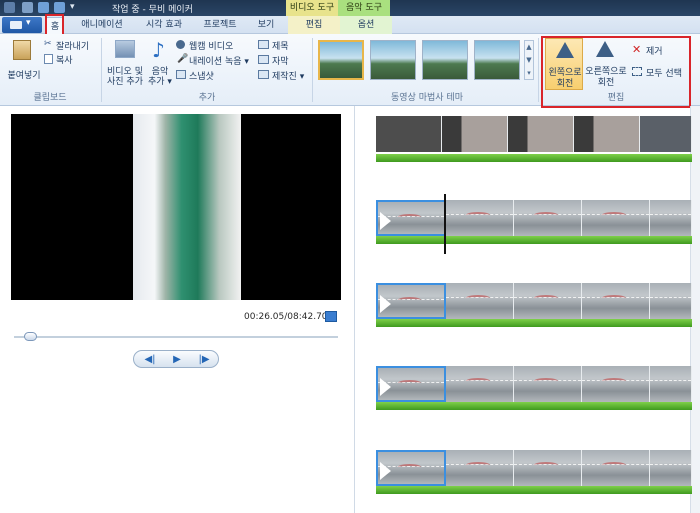 The image size is (700, 513). Describe the element at coordinates (24, 76) in the screenshot. I see `paste-label: 붙여넣기` at that location.